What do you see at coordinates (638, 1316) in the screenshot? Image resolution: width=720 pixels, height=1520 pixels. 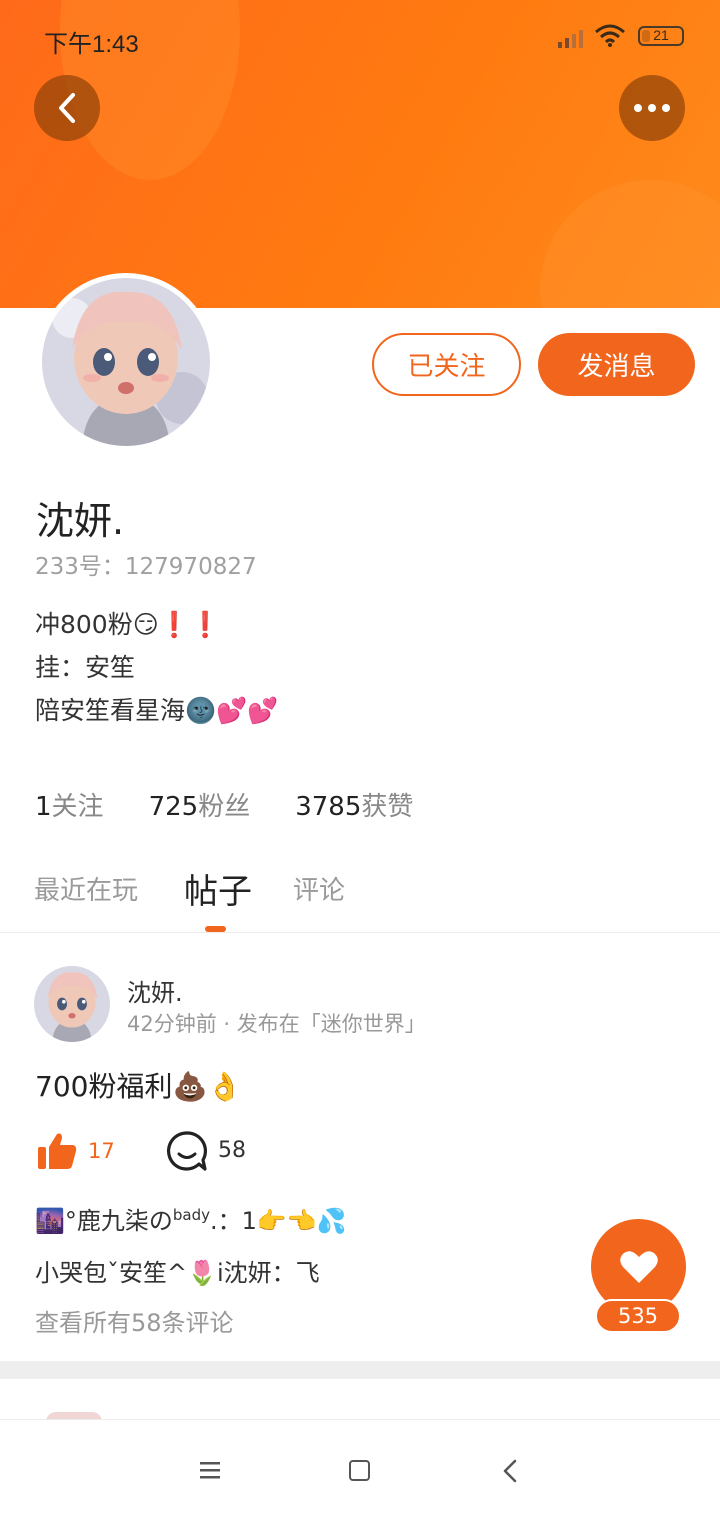 I see `fab-like-count: 535` at bounding box center [638, 1316].